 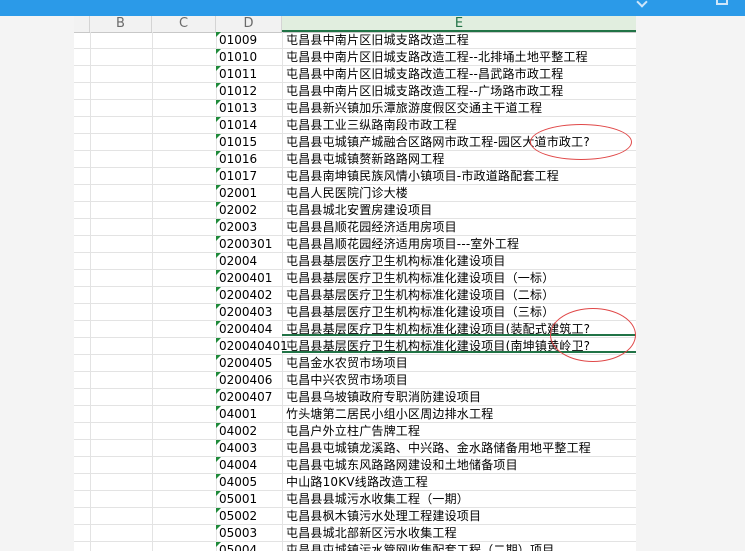 I want to click on cell-d: 0200301, so click(x=250, y=244).